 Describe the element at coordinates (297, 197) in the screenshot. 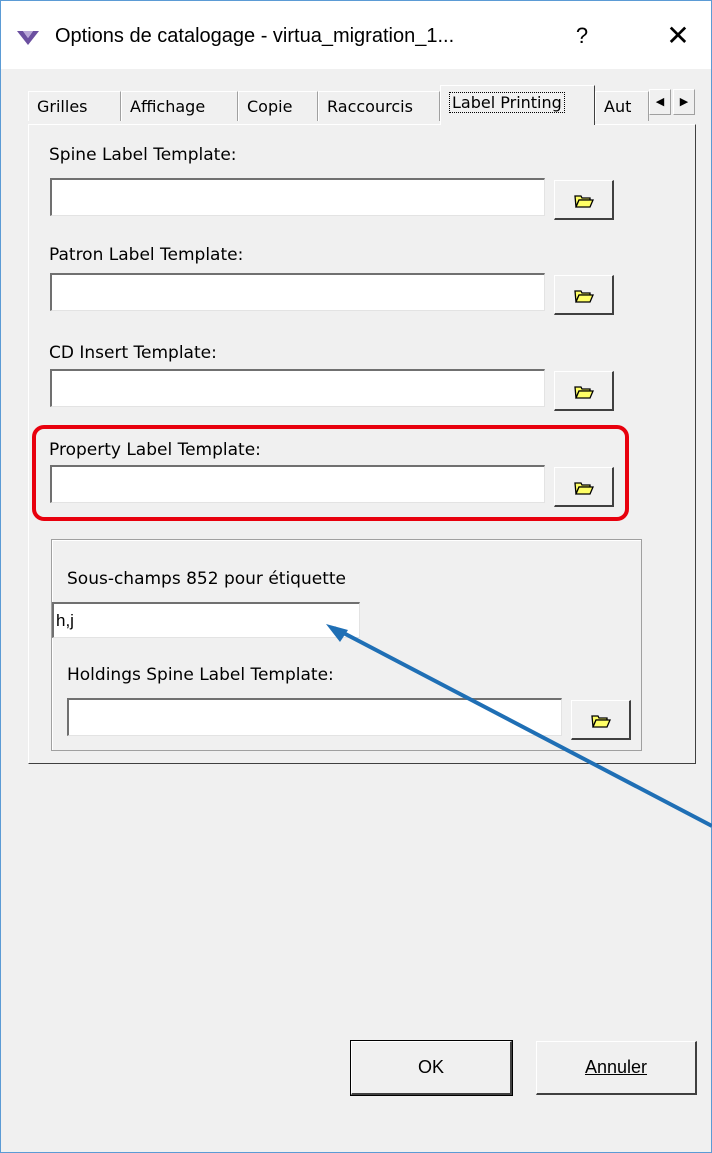

I see `spine-label-template-input` at that location.